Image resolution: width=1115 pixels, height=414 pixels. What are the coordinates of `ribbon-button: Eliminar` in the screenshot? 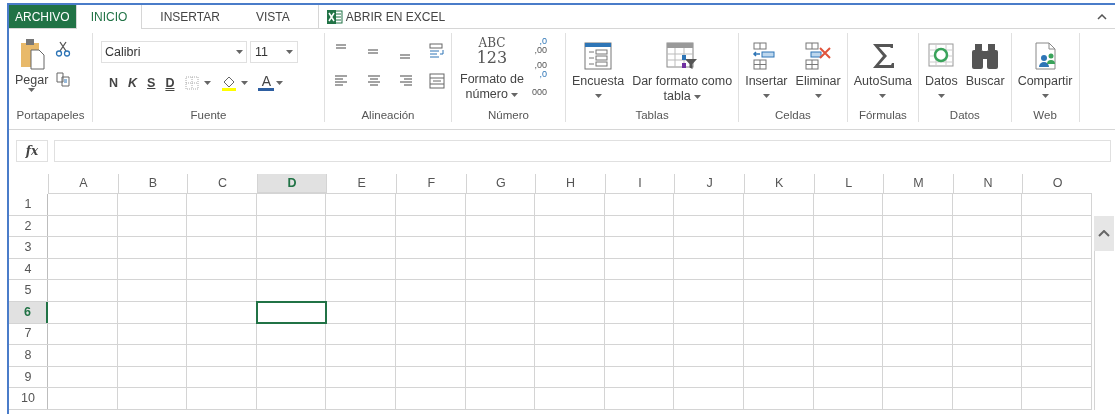 It's located at (818, 67).